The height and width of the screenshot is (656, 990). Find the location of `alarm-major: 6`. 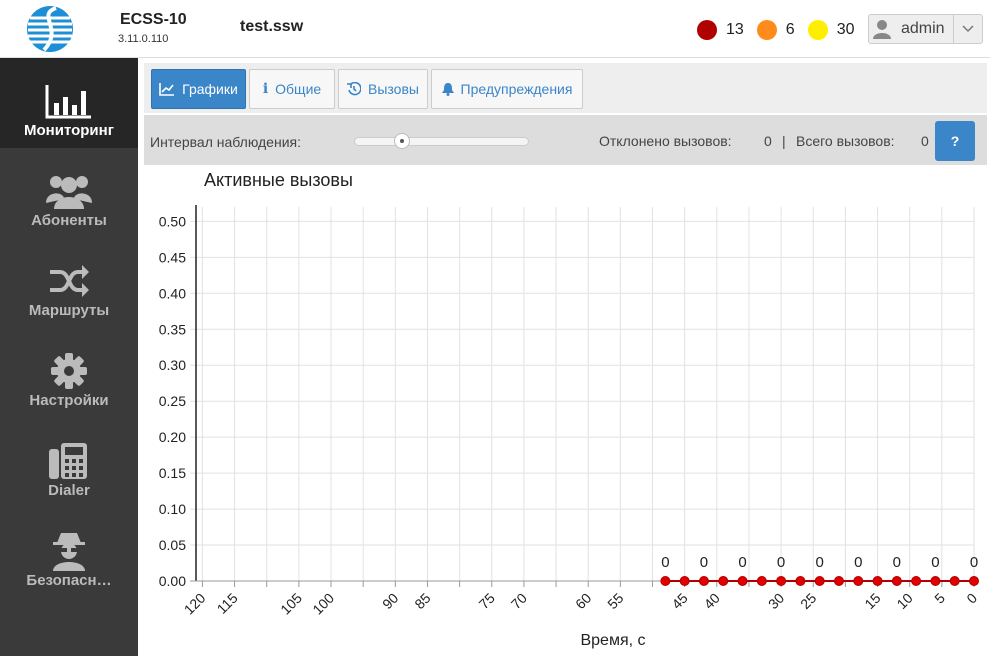

alarm-major: 6 is located at coordinates (775, 30).